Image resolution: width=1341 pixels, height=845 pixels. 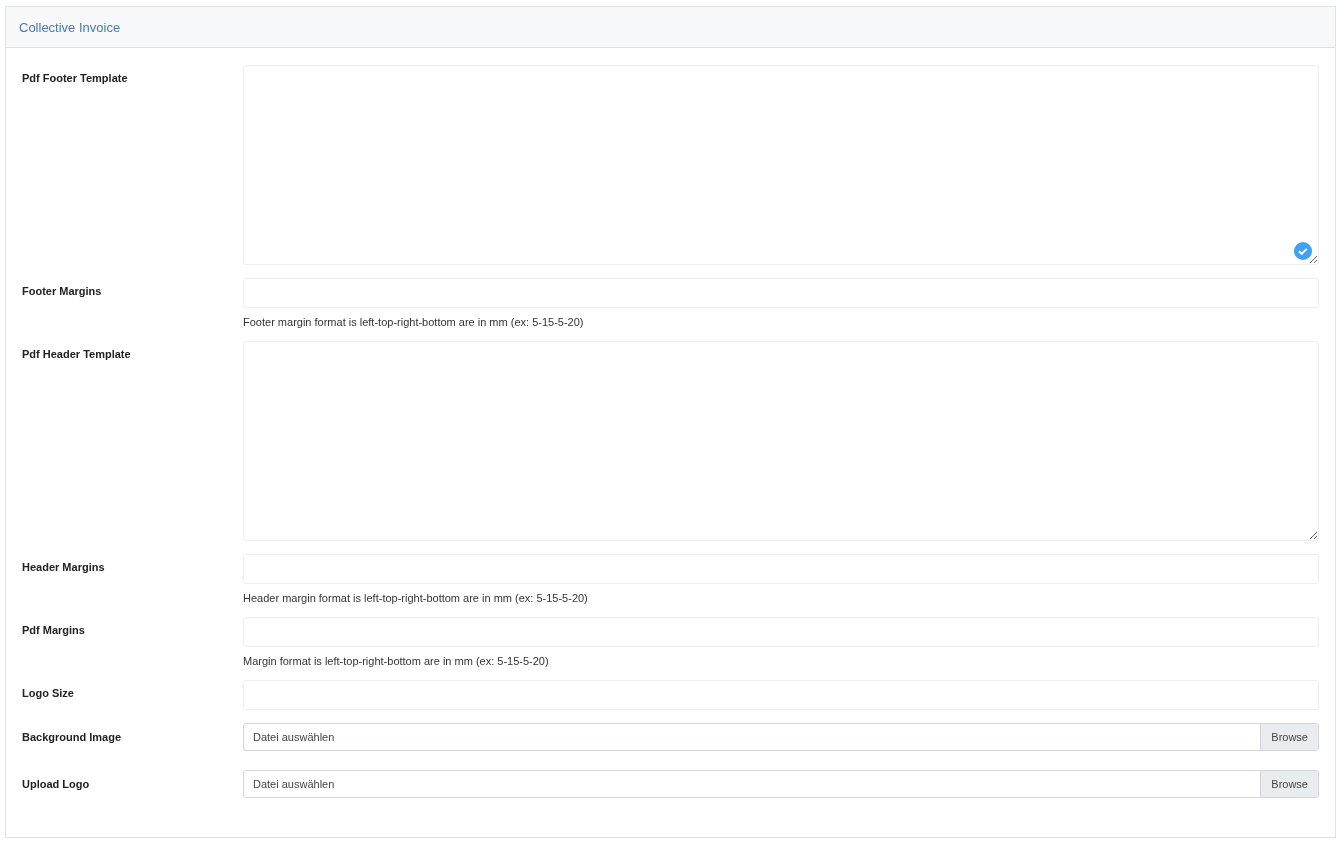 I want to click on field-label: Header Margins, so click(x=64, y=566).